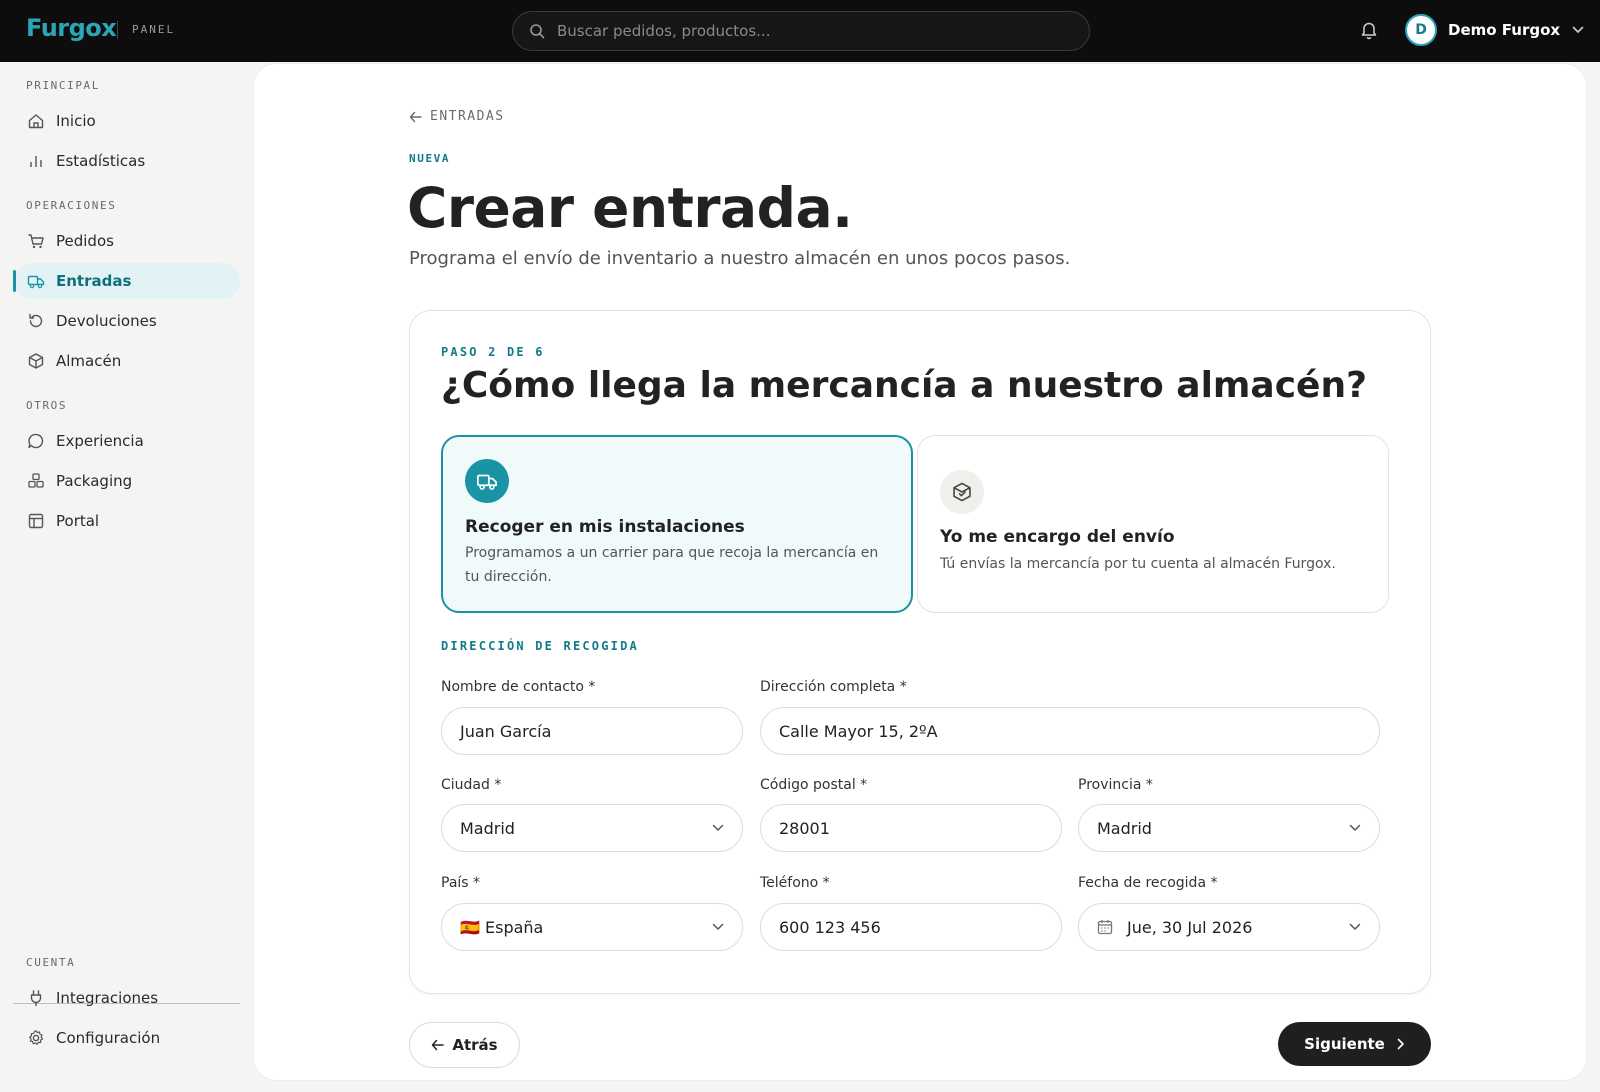 Image resolution: width=1600 pixels, height=1092 pixels. What do you see at coordinates (127, 121) in the screenshot?
I see `sidebar-item-inicio: Inicio` at bounding box center [127, 121].